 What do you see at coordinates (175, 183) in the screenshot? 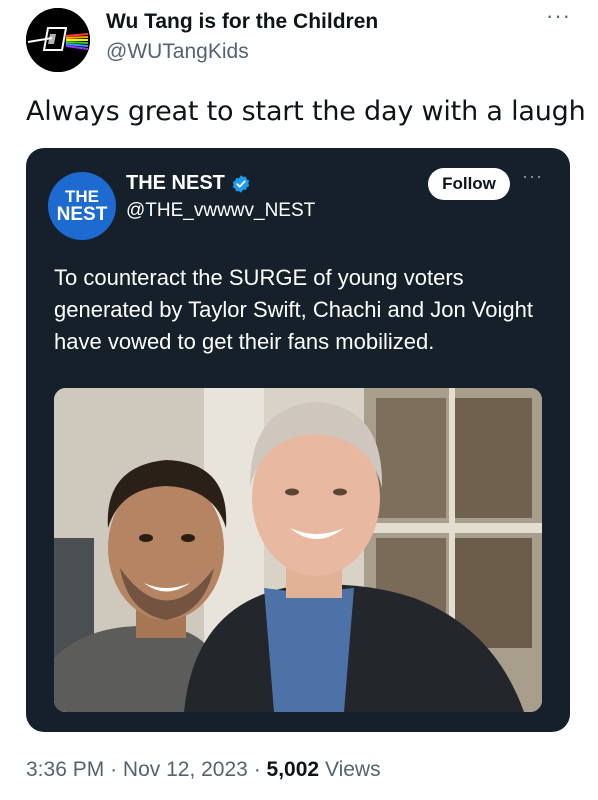
I see `quoted-author-name: THE NEST` at bounding box center [175, 183].